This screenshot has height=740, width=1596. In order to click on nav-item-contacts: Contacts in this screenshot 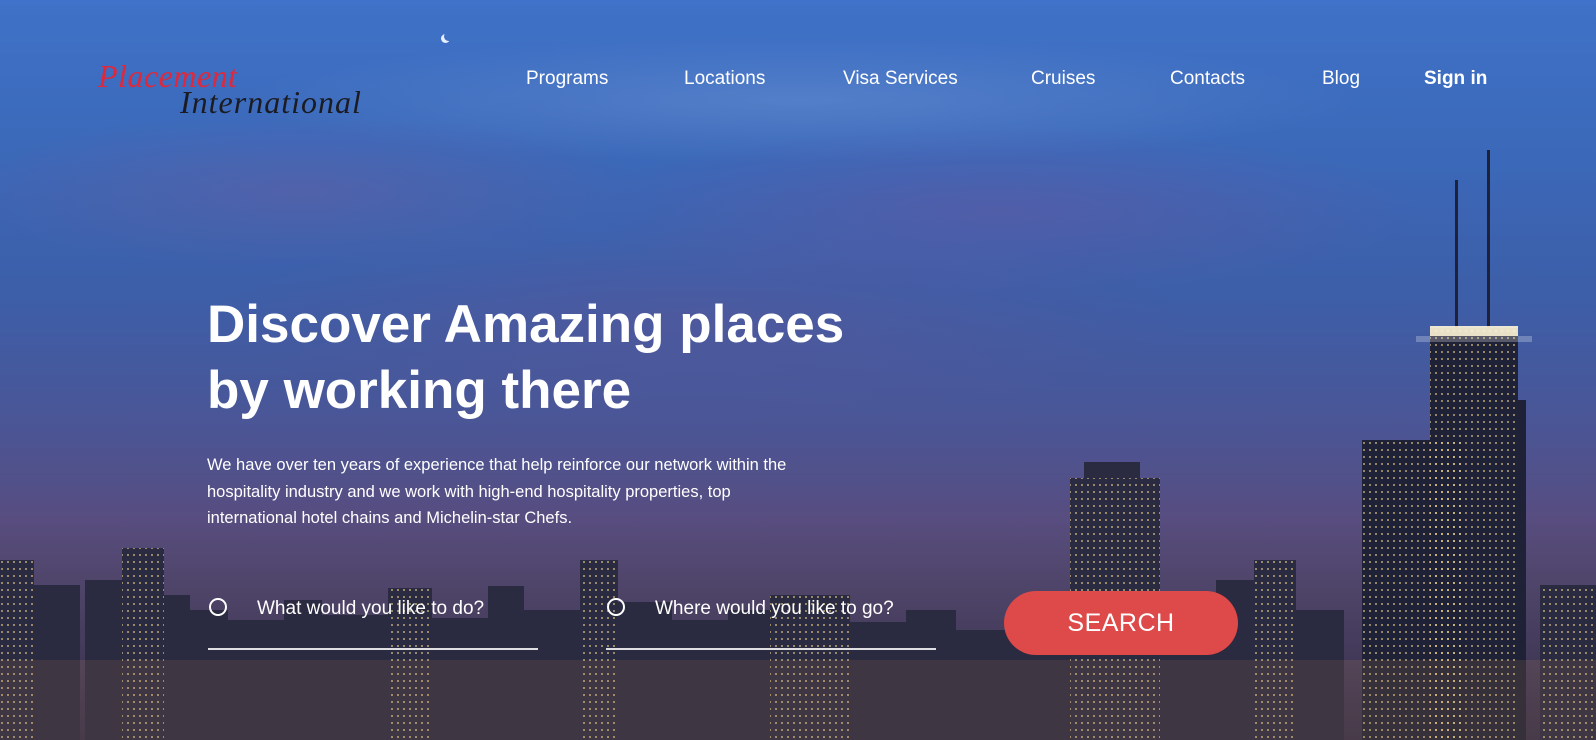, I will do `click(1207, 79)`.